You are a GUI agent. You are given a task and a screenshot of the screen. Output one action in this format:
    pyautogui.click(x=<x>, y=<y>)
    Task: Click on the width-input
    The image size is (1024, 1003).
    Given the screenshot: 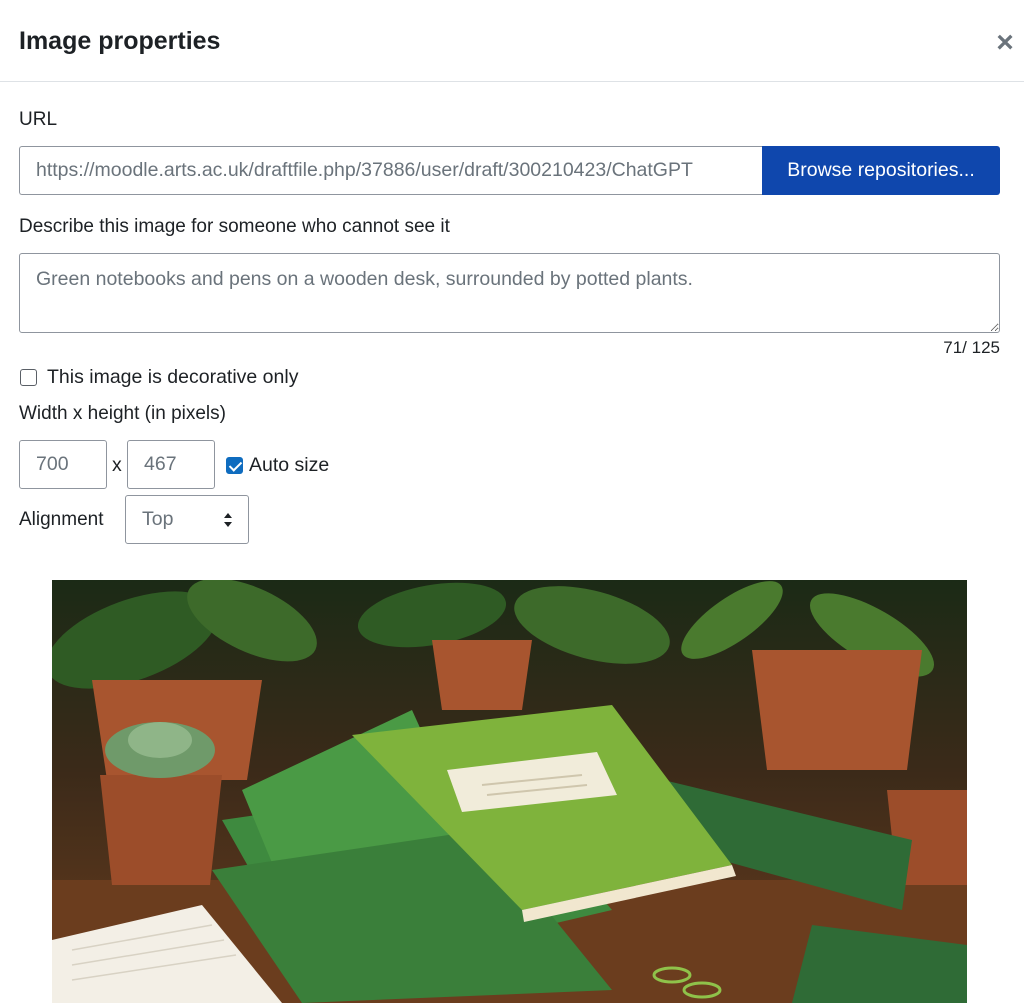 What is the action you would take?
    pyautogui.click(x=63, y=464)
    